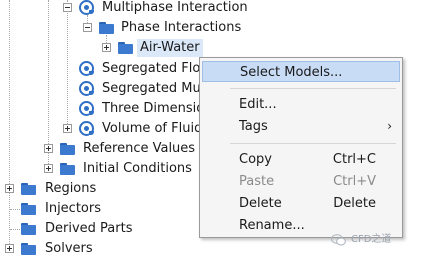 Image resolution: width=434 pixels, height=259 pixels. Describe the element at coordinates (151, 108) in the screenshot. I see `tree-item-label: Three Dimension` at that location.